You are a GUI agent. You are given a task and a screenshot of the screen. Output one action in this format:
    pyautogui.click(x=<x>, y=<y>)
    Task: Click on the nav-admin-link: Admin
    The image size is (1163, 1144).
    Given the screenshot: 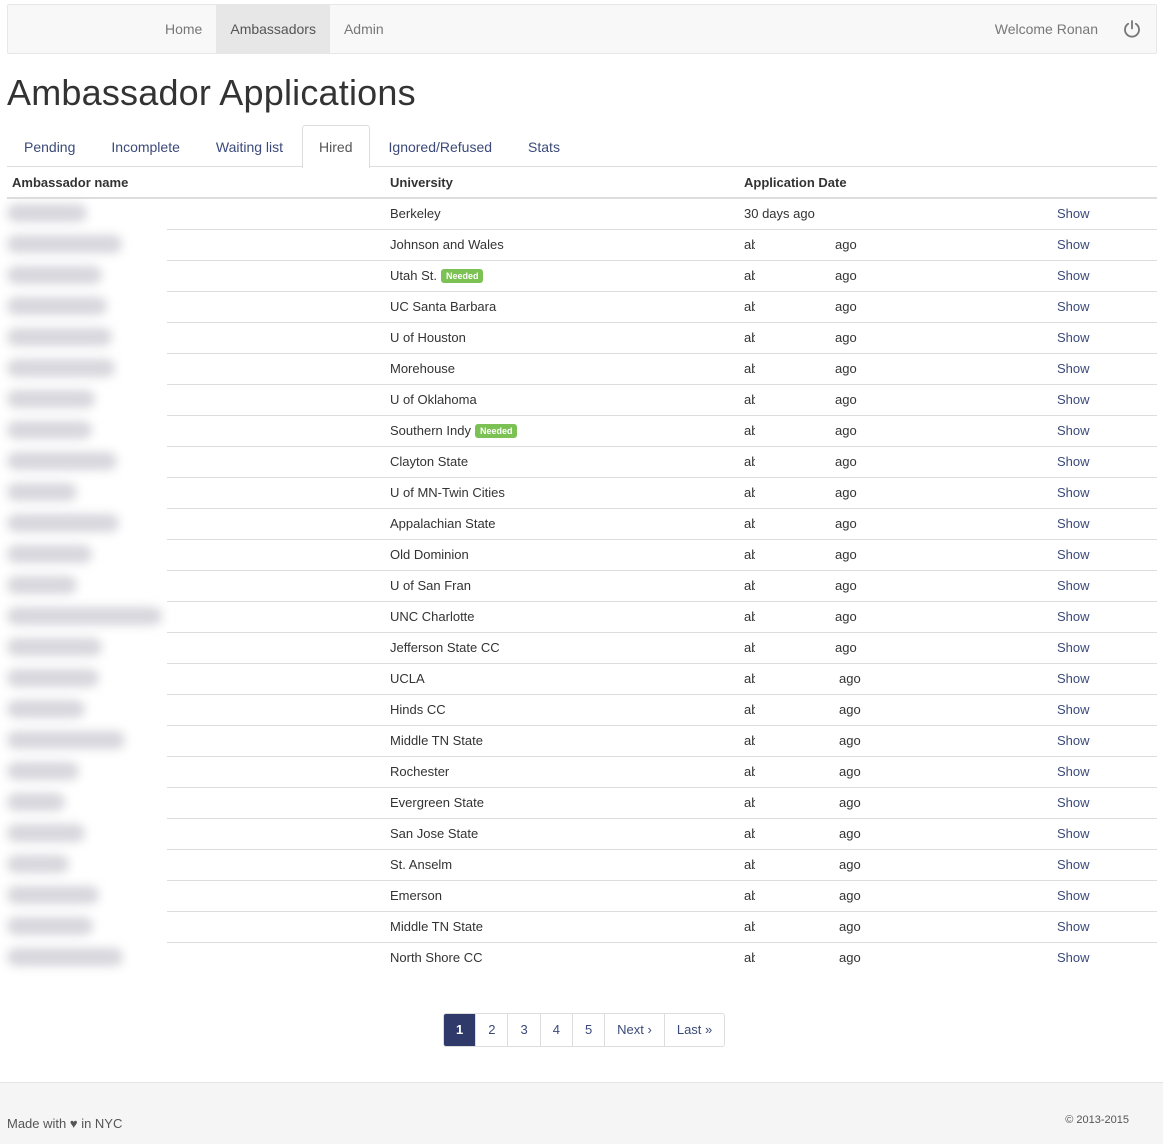 What is the action you would take?
    pyautogui.click(x=364, y=29)
    